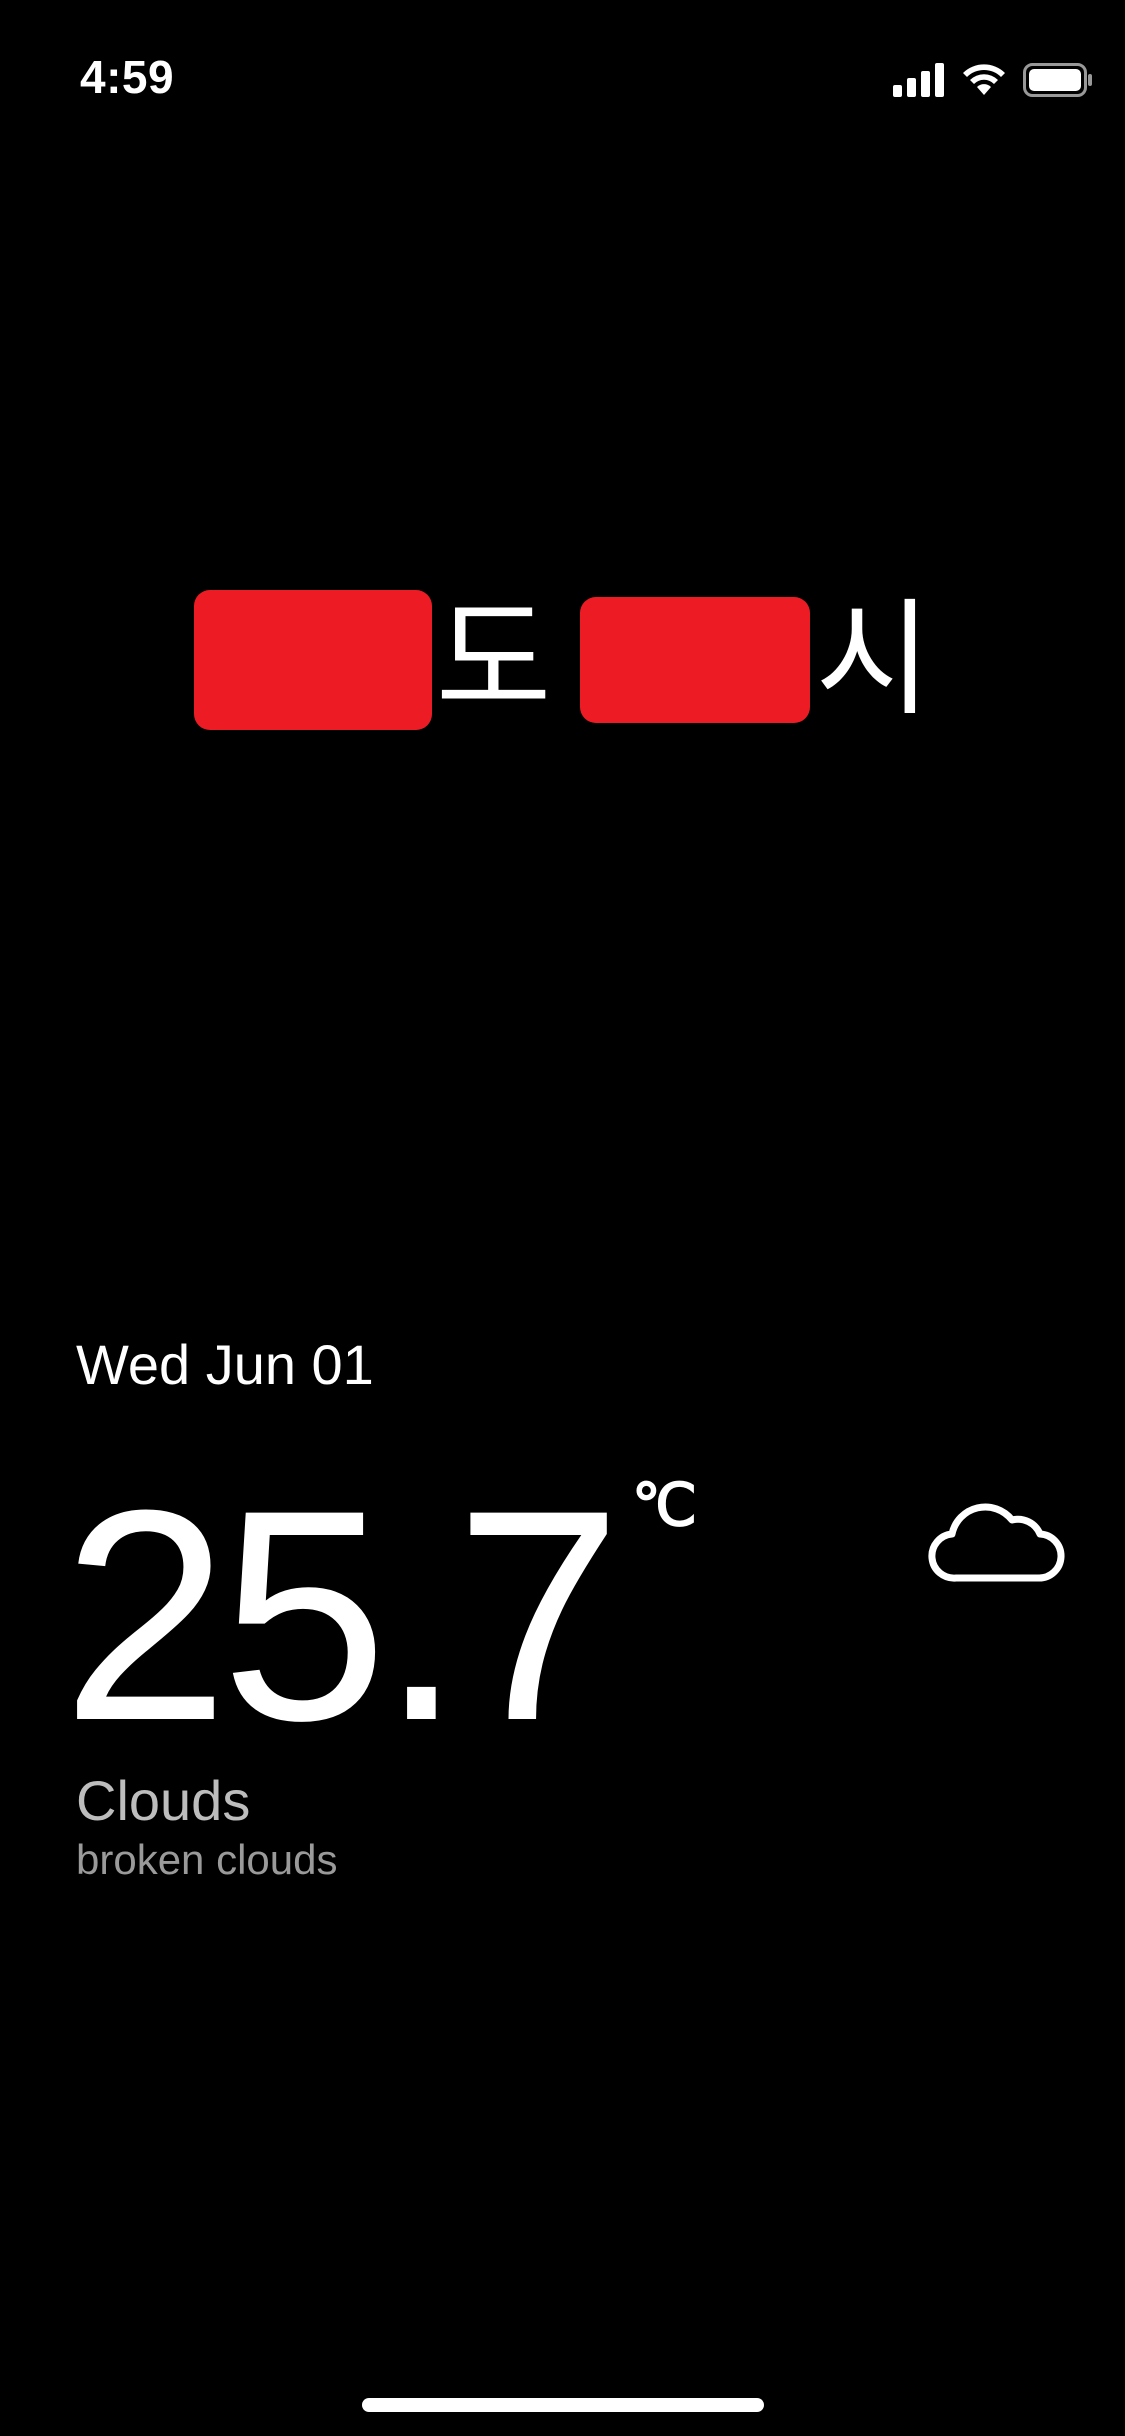 The width and height of the screenshot is (1125, 2436). What do you see at coordinates (563, 2405) in the screenshot?
I see `home-indicator` at bounding box center [563, 2405].